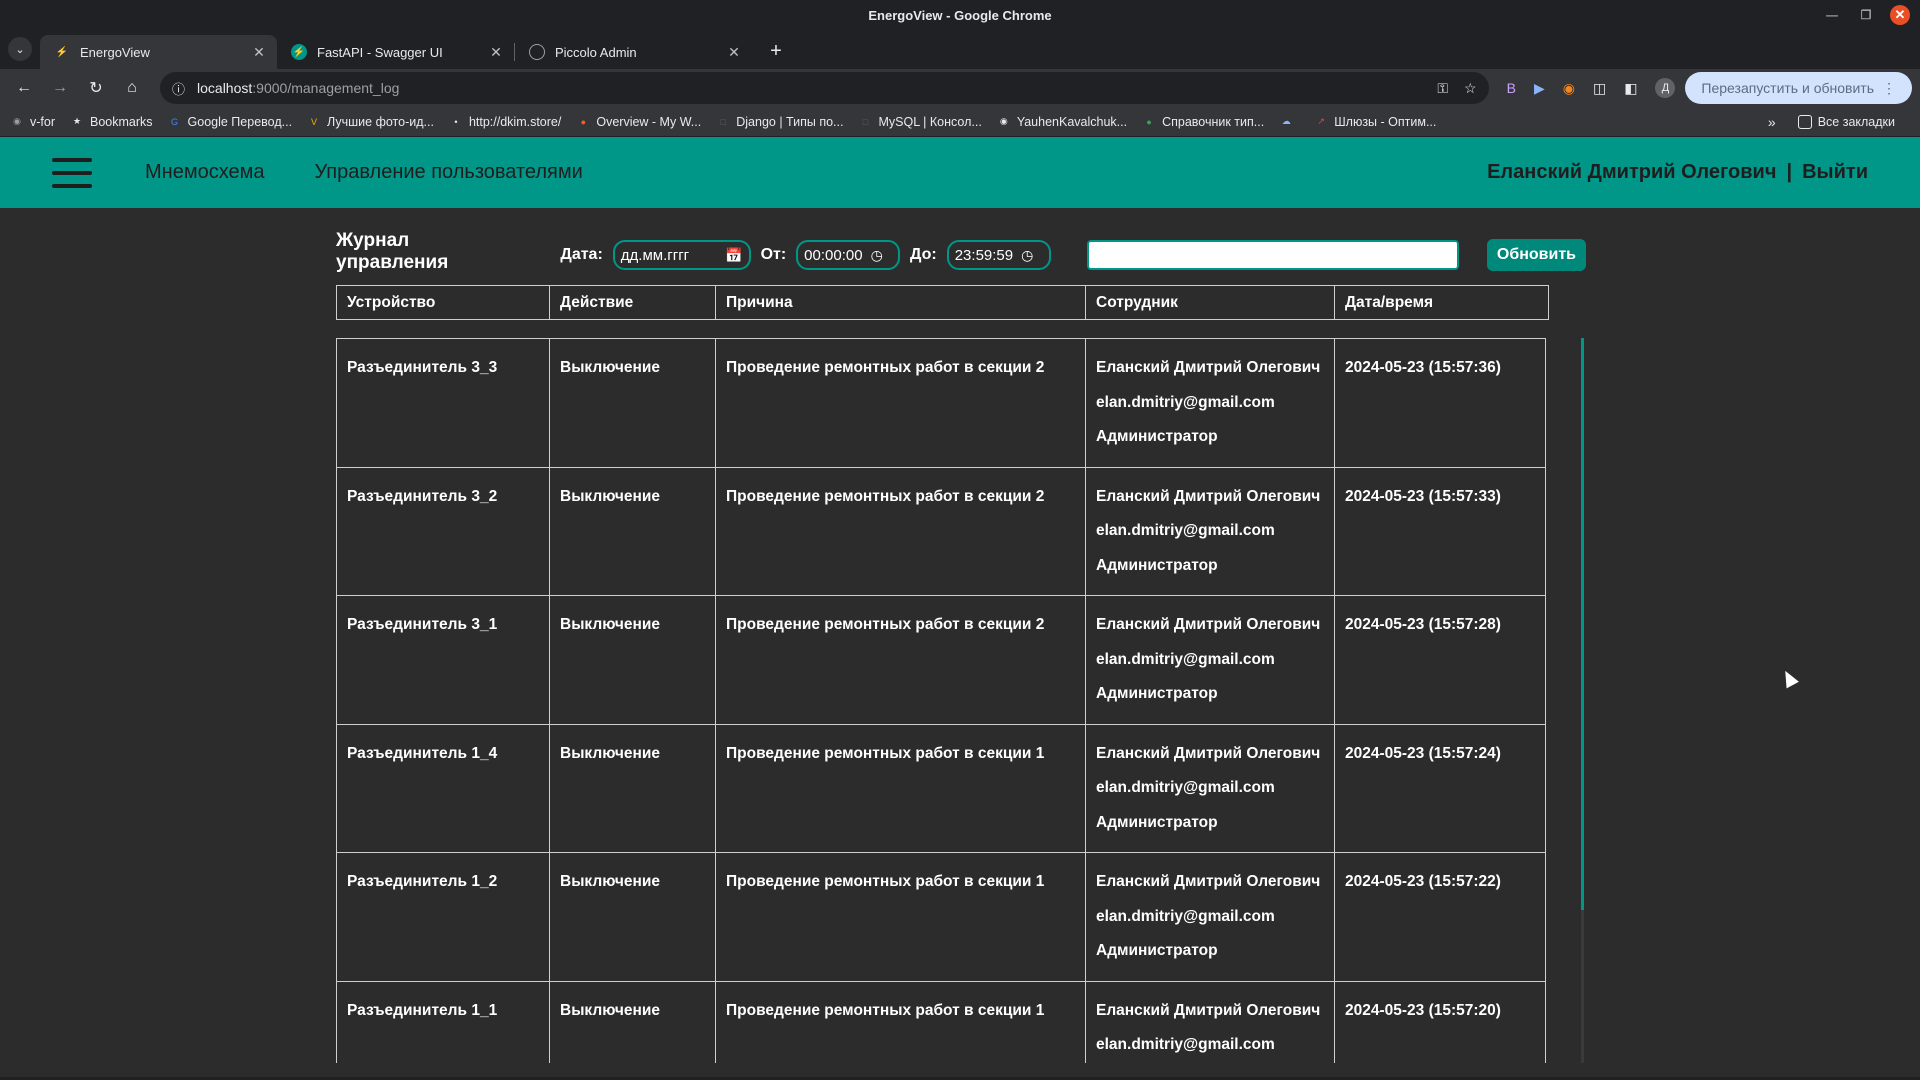 The image size is (1920, 1080). I want to click on page-icon: □, so click(865, 121).